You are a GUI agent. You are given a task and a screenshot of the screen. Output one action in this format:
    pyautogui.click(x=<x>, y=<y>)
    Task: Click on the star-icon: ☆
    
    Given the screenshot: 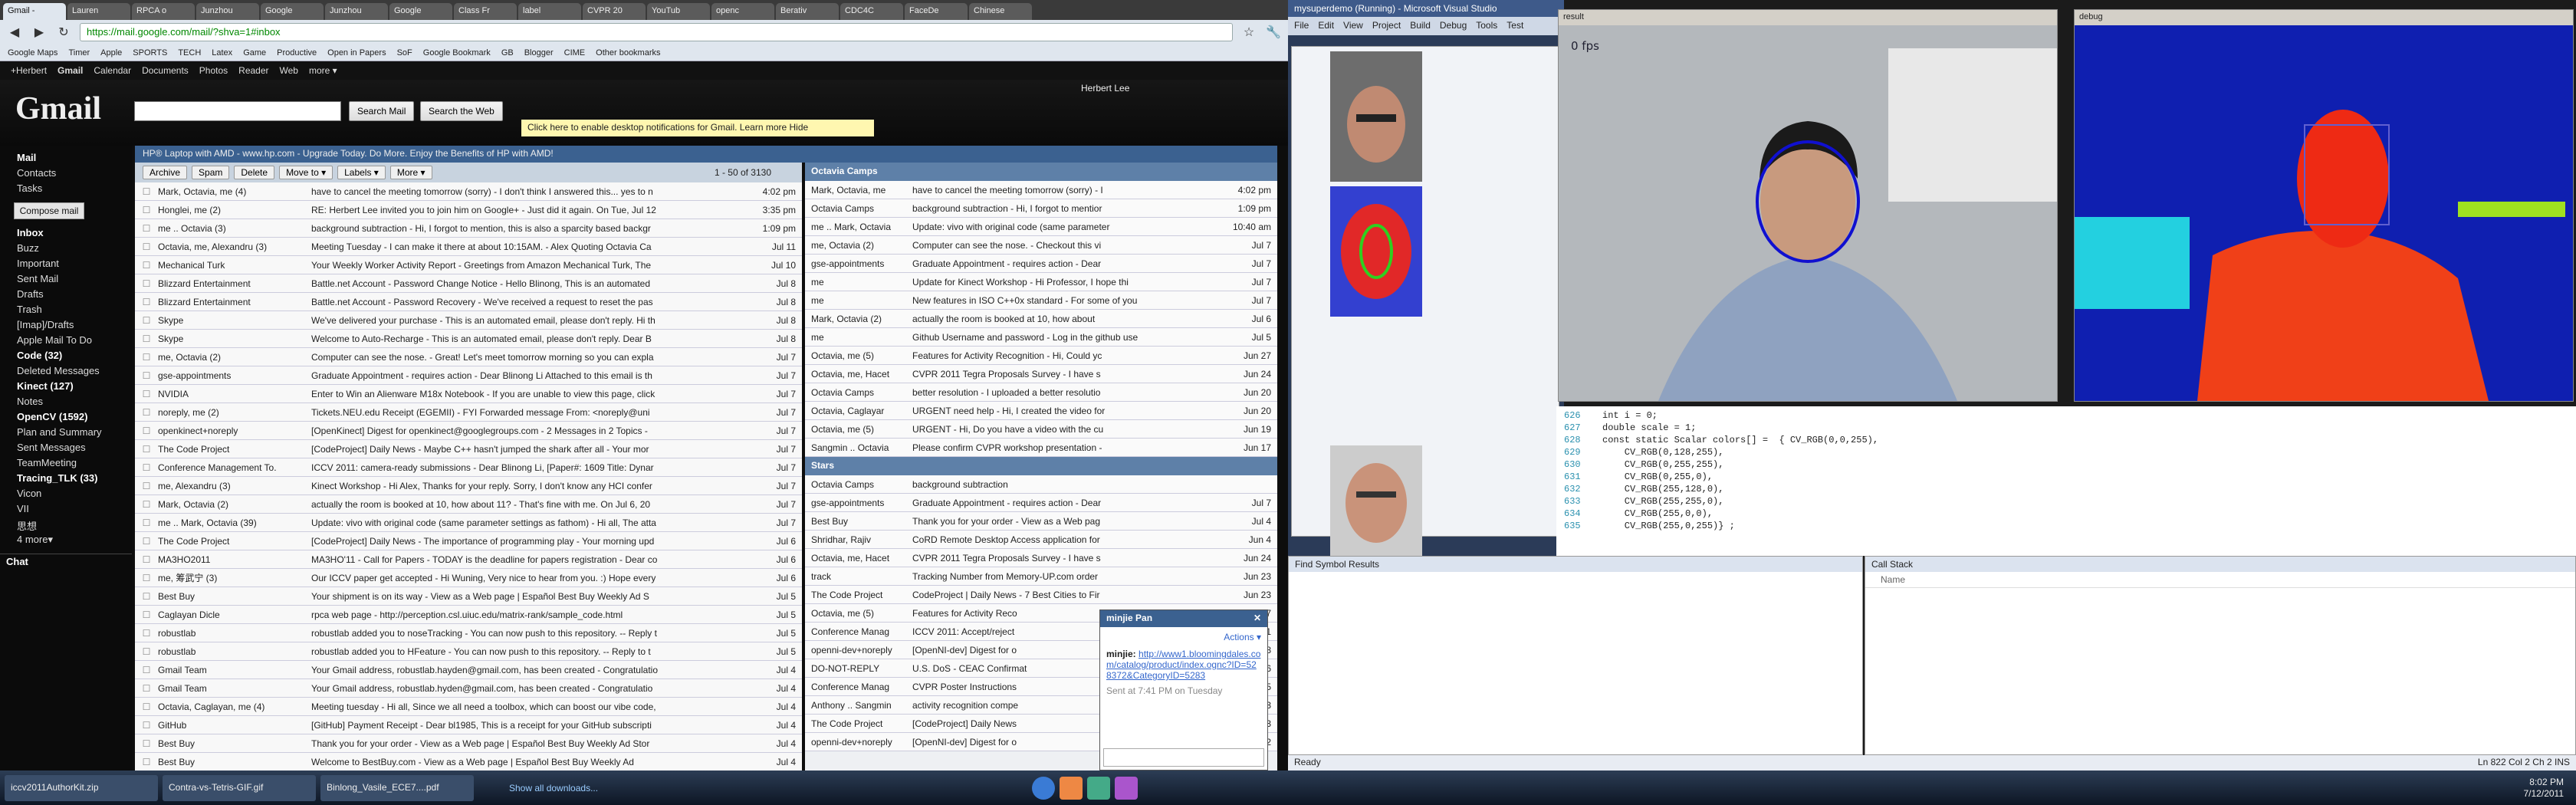 What is the action you would take?
    pyautogui.click(x=1248, y=32)
    